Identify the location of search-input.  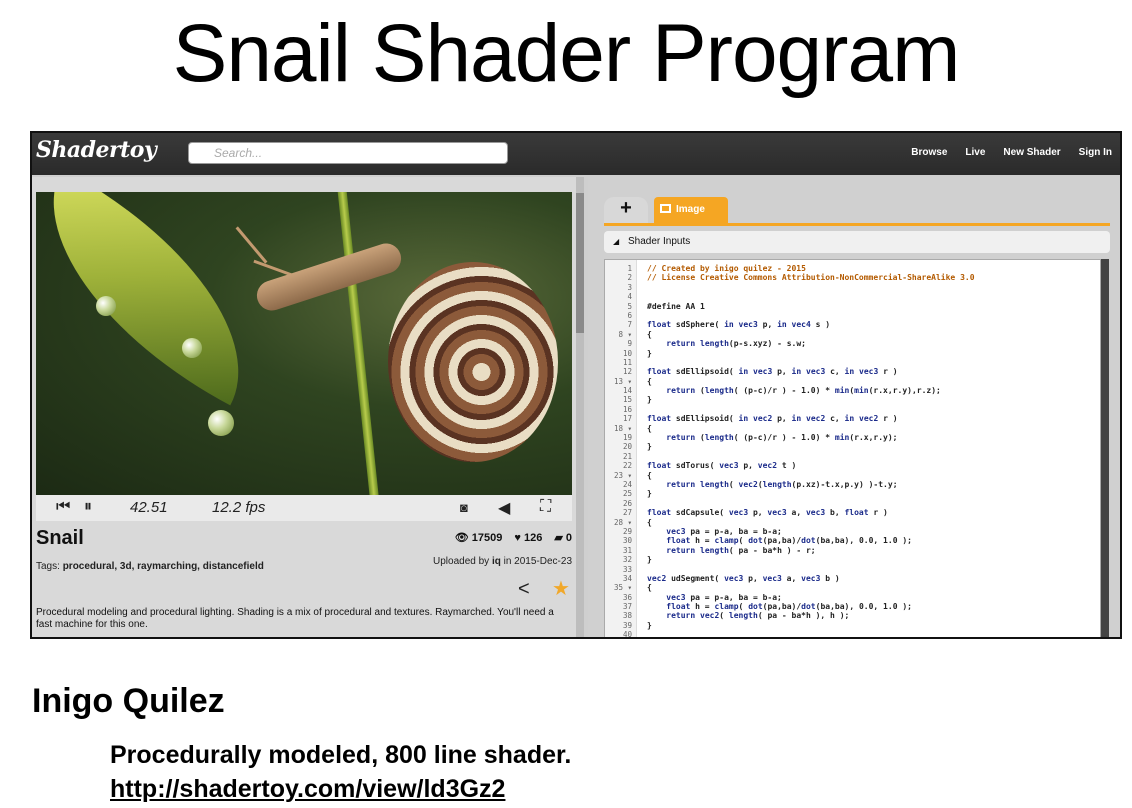
(348, 153).